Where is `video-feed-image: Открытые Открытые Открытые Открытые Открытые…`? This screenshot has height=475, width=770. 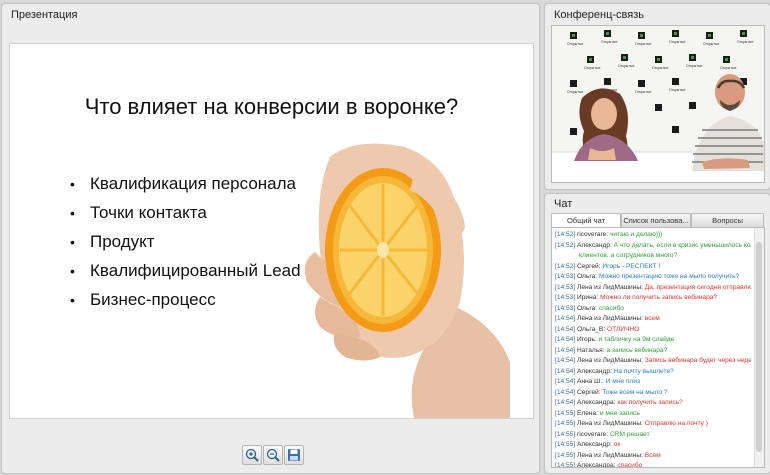
video-feed-image: Открытые Открытые Открытые Открытые Открытые… is located at coordinates (658, 104).